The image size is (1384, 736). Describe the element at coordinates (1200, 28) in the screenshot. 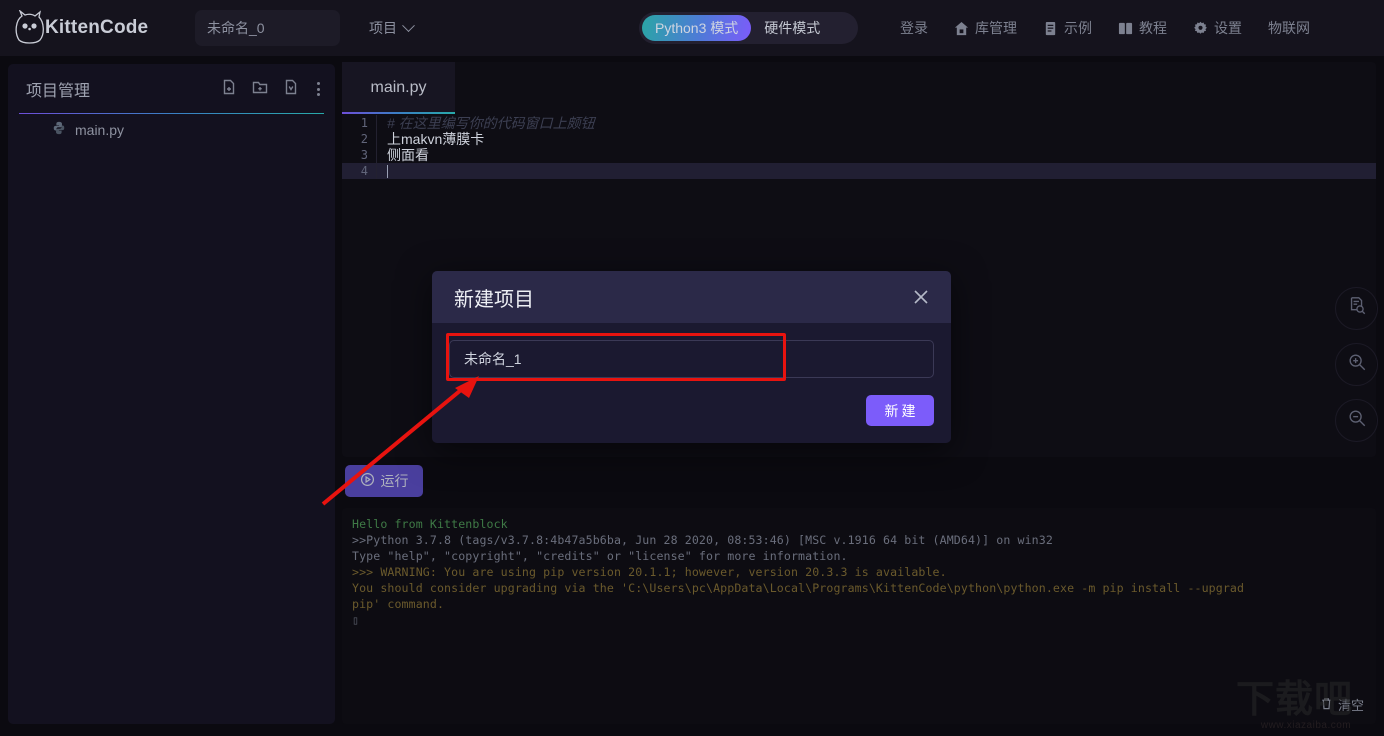

I see `gear-icon` at that location.